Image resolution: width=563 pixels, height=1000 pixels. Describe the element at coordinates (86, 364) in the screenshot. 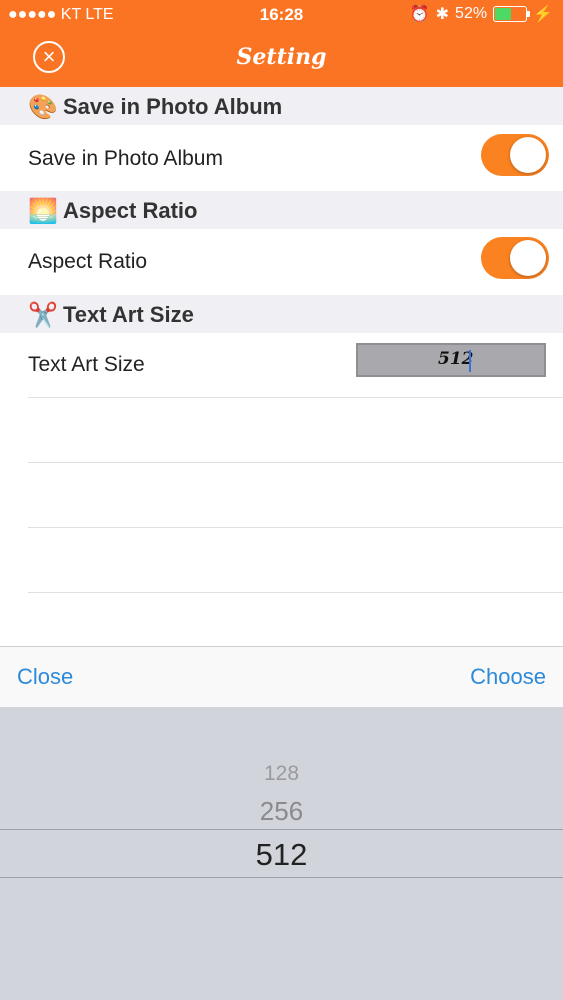

I see `row-label-size: Text Art Size` at that location.